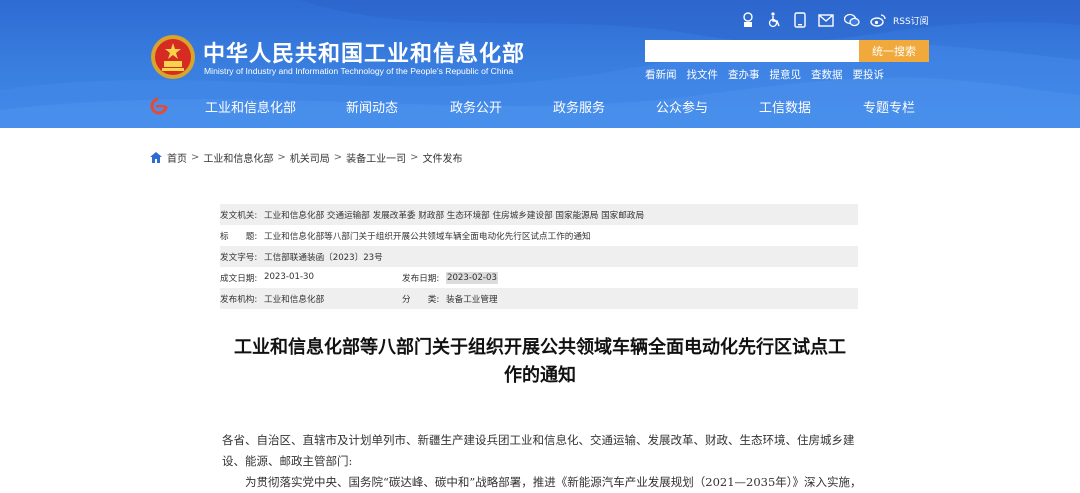  Describe the element at coordinates (604, 106) in the screenshot. I see `nav-item-gov-service: 政务服务` at that location.